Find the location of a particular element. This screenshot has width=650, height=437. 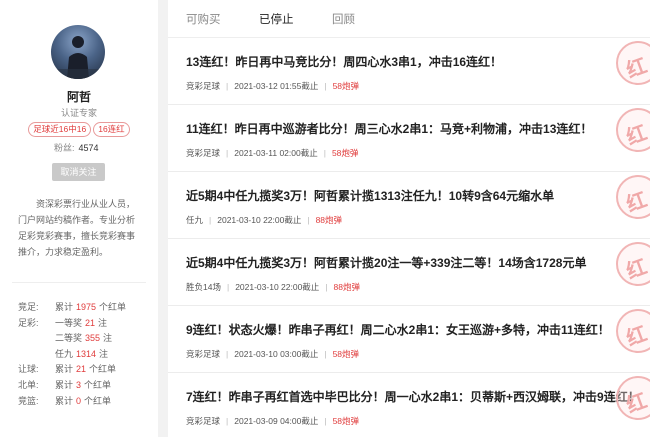

badge-streak: 16连红 is located at coordinates (111, 129).